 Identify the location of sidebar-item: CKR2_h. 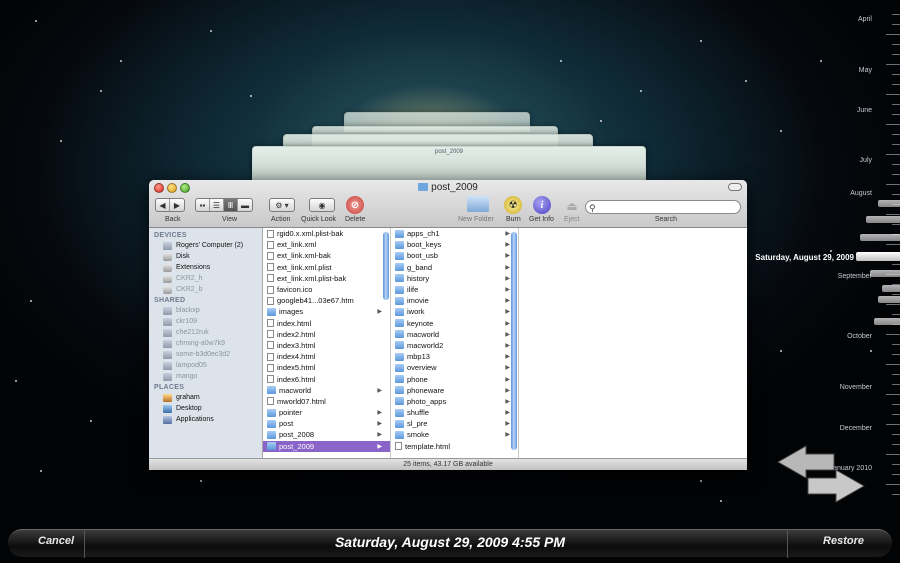
(205, 278).